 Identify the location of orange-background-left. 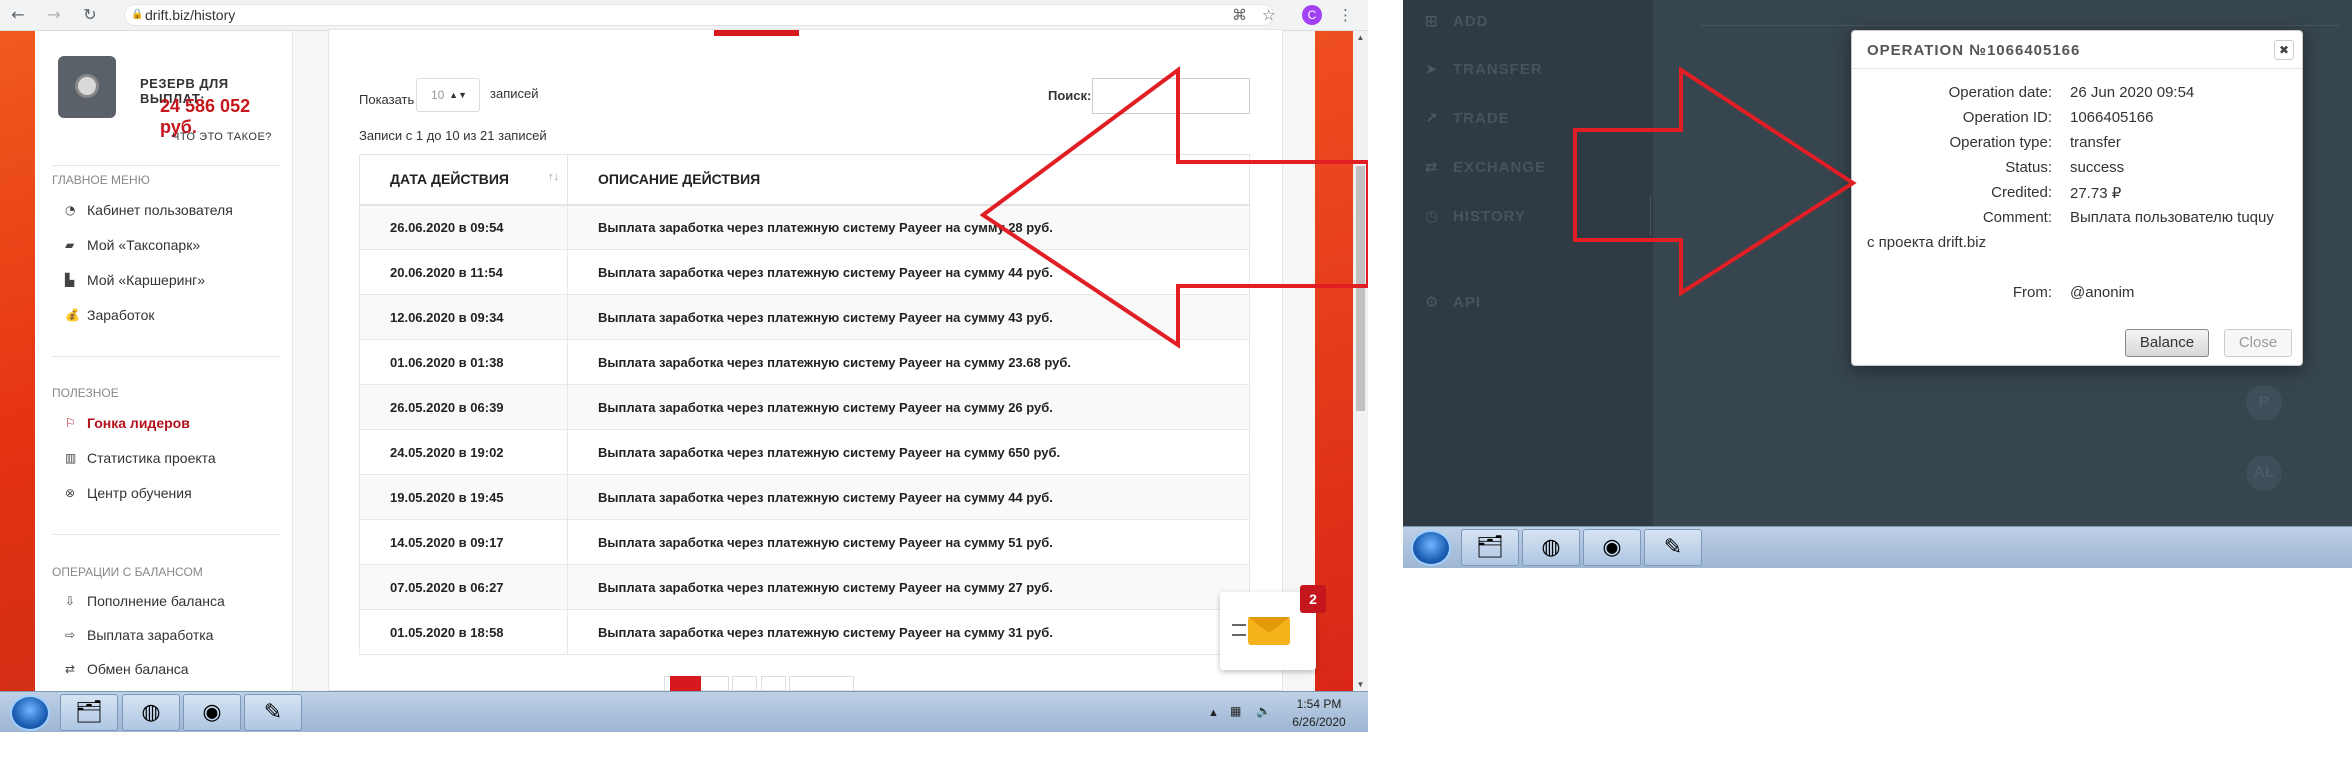
(17, 361).